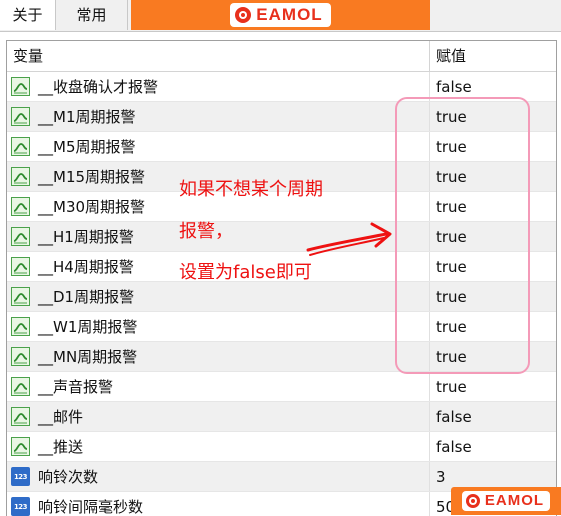 The width and height of the screenshot is (561, 516). Describe the element at coordinates (92, 207) in the screenshot. I see `row-variable-label: __M30周期报警` at that location.